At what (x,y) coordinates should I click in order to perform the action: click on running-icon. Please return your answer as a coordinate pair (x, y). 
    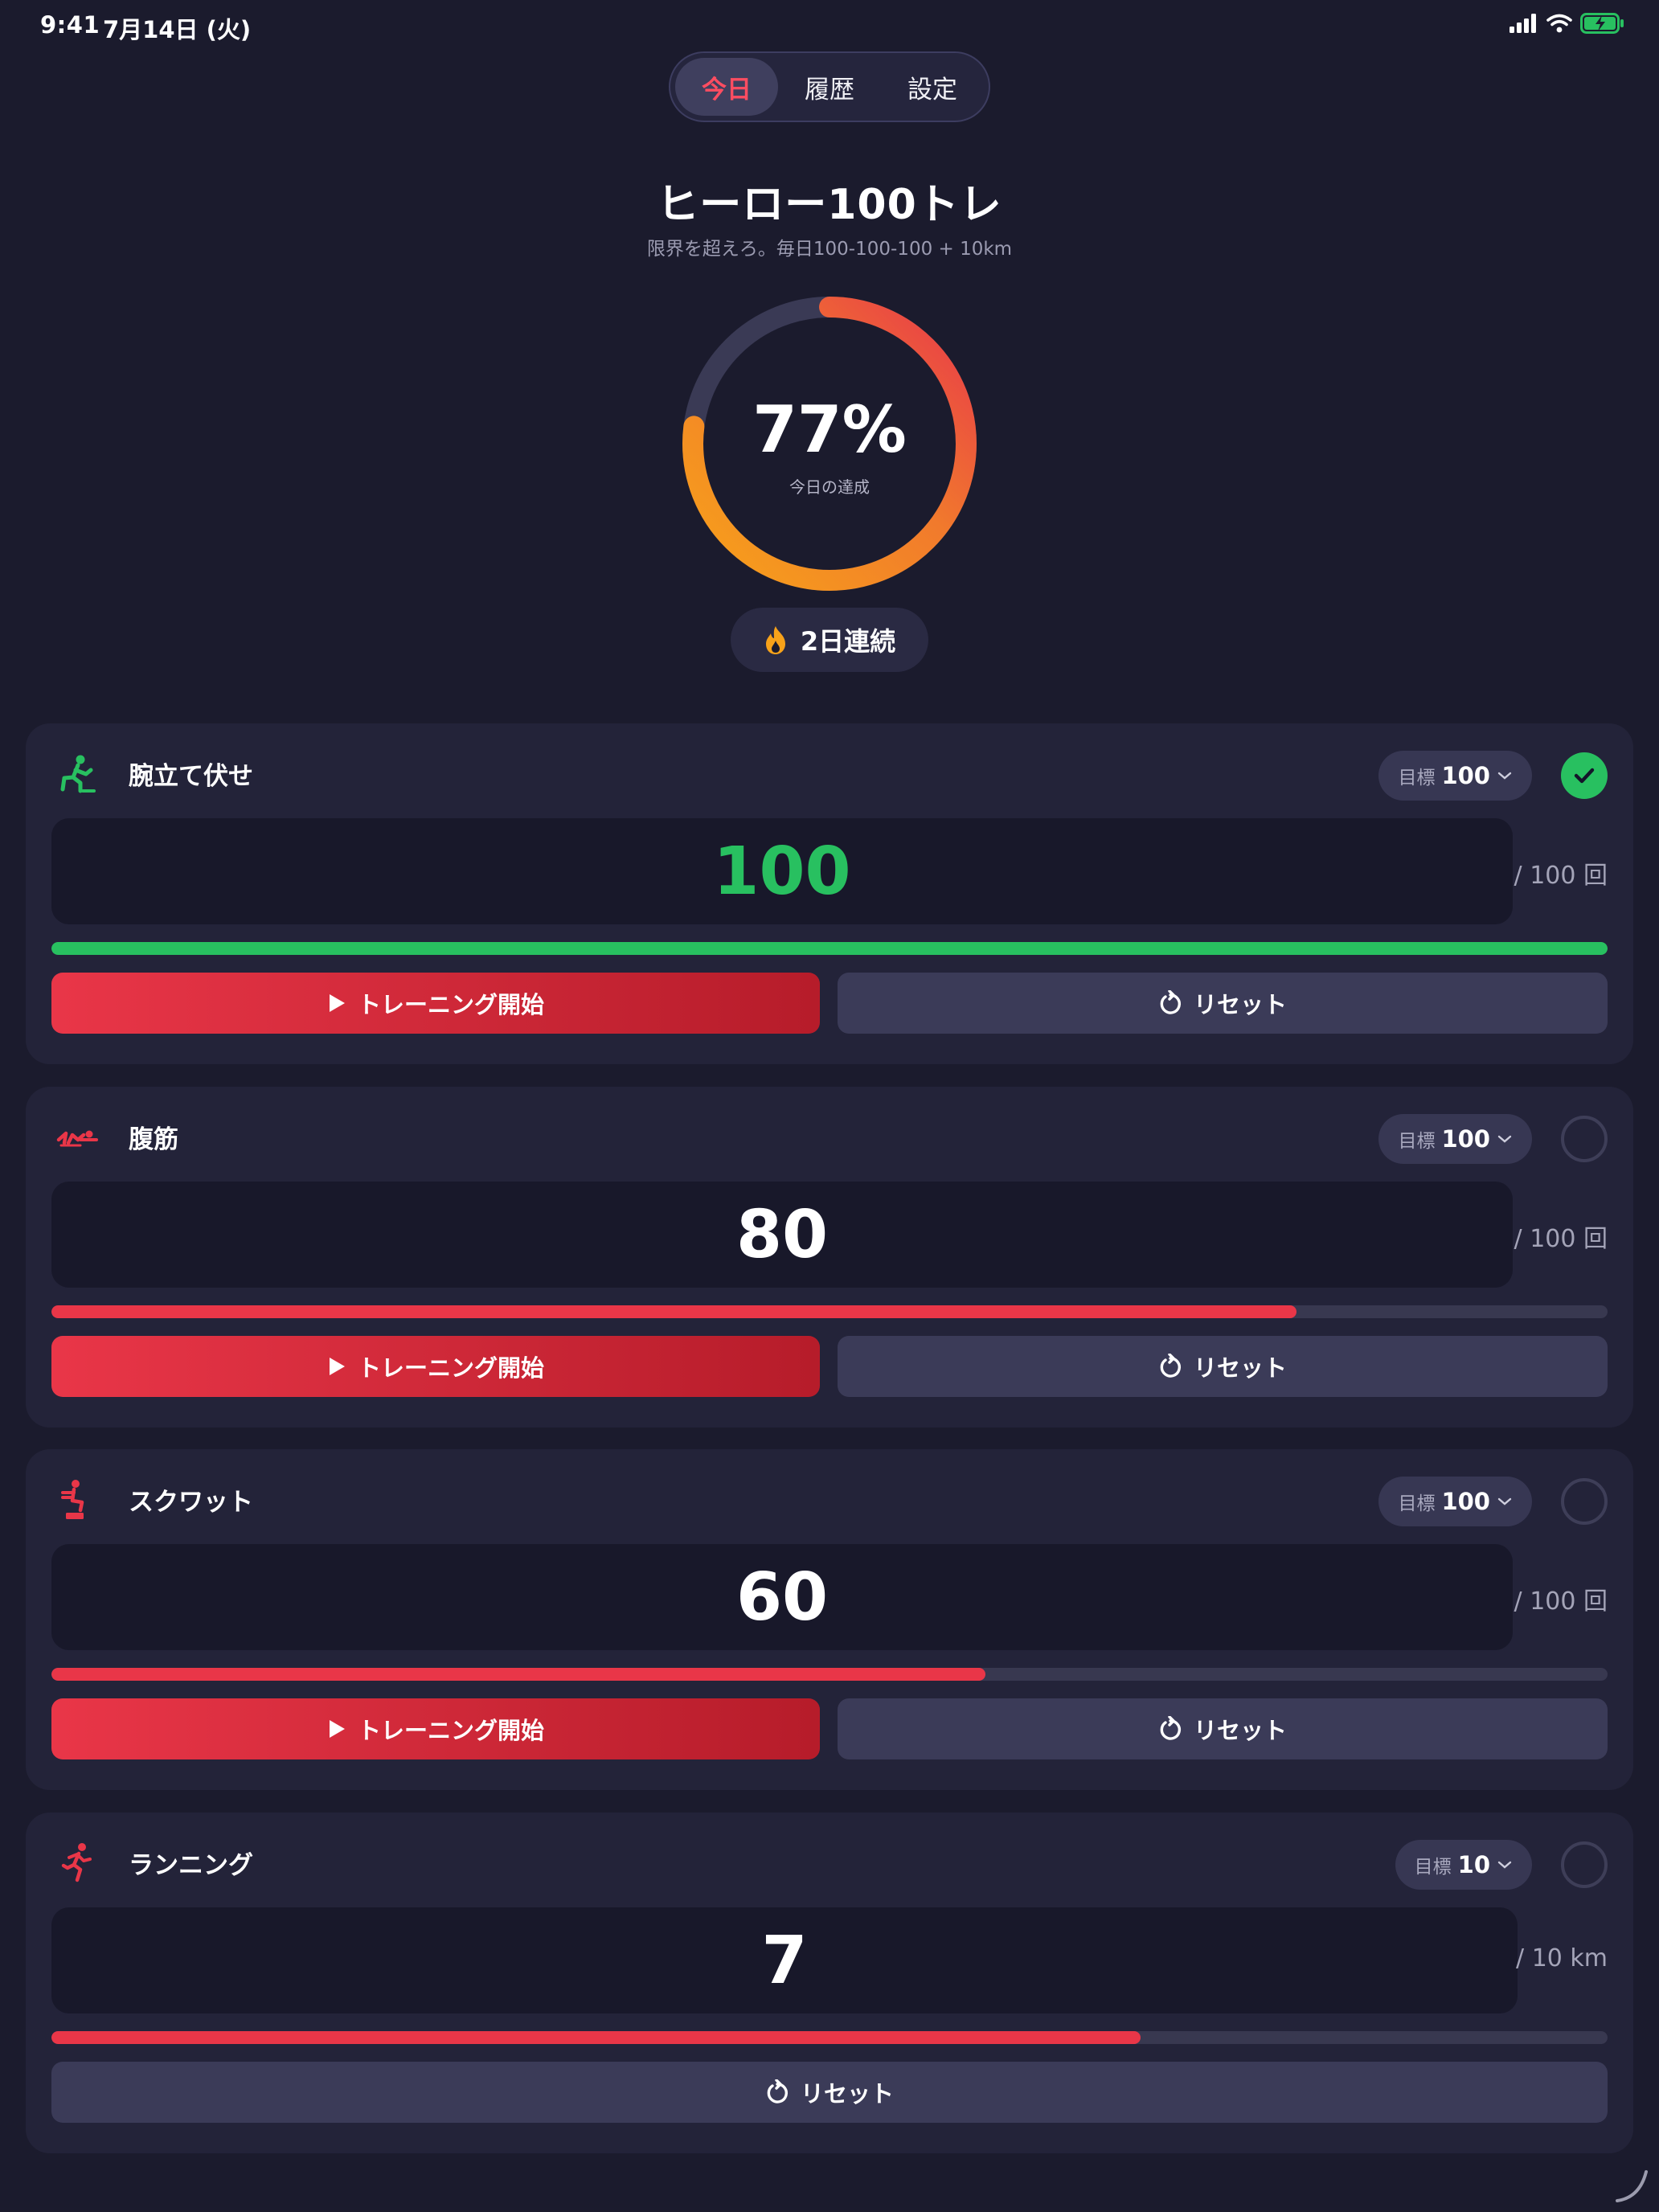
    Looking at the image, I should click on (76, 1862).